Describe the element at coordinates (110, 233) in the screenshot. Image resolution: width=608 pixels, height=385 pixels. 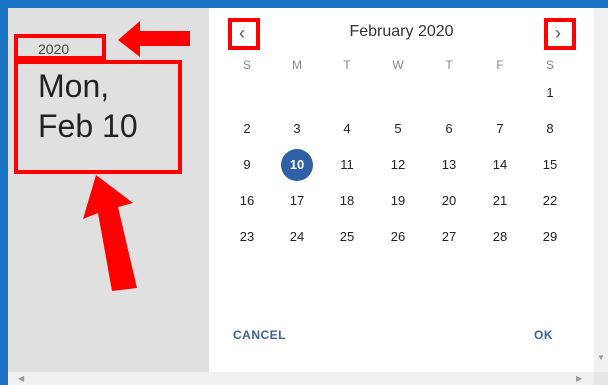
I see `arrow-up-annotation` at that location.